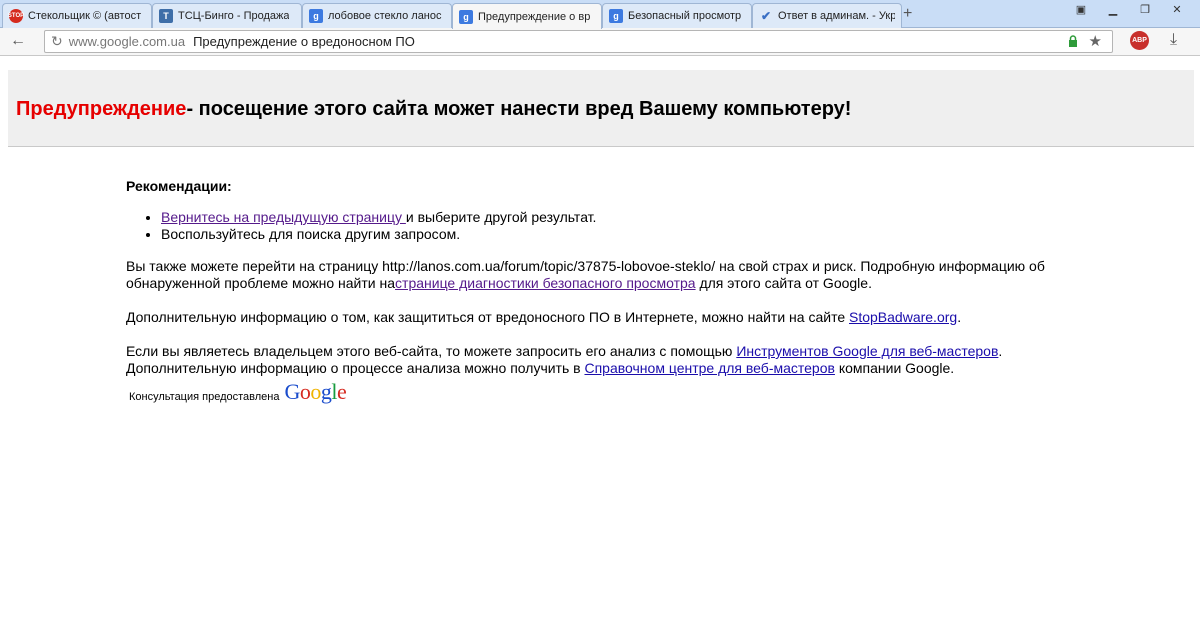  I want to click on close-icon: ✕, so click(1177, 9).